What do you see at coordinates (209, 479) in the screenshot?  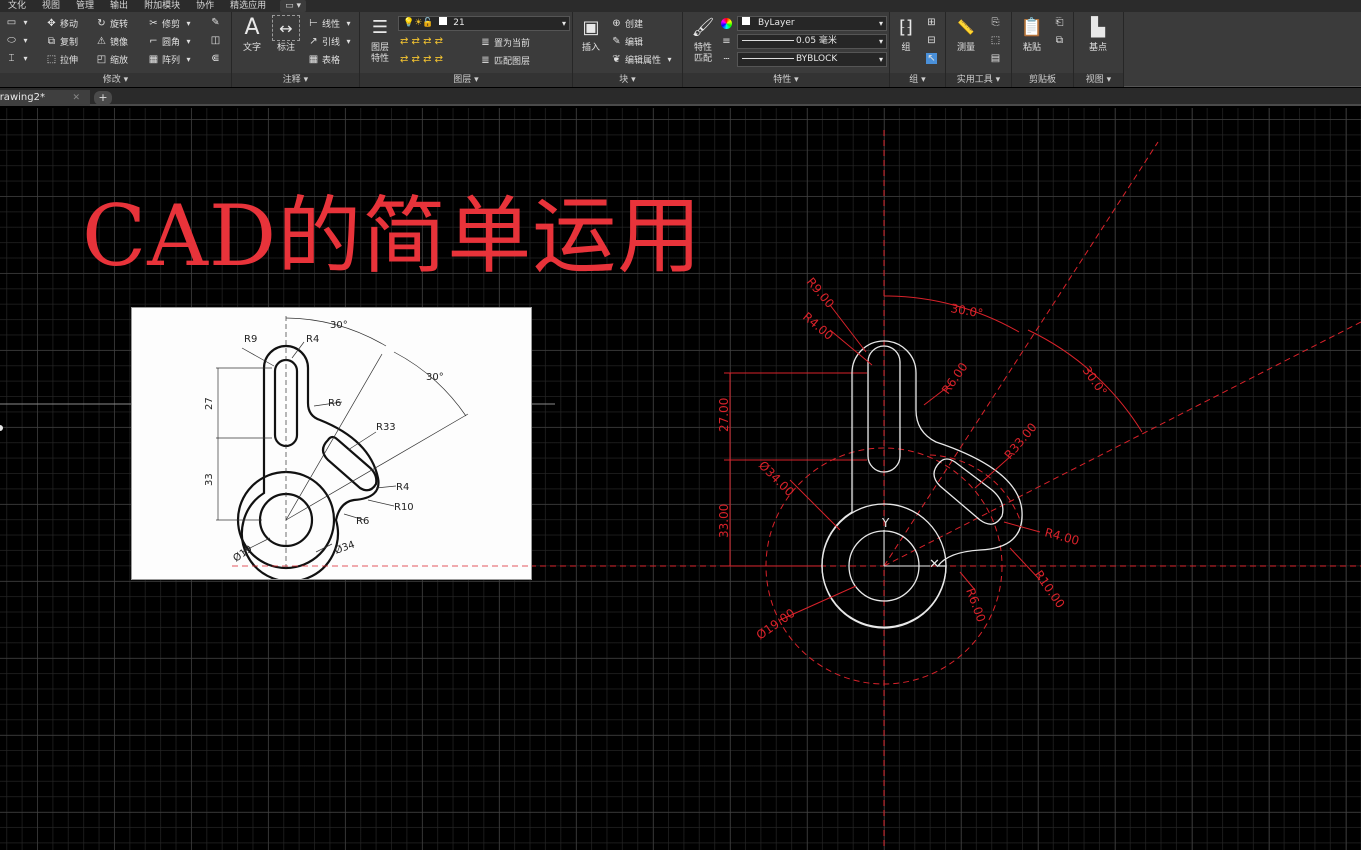 I see `ref-label-33: 33` at bounding box center [209, 479].